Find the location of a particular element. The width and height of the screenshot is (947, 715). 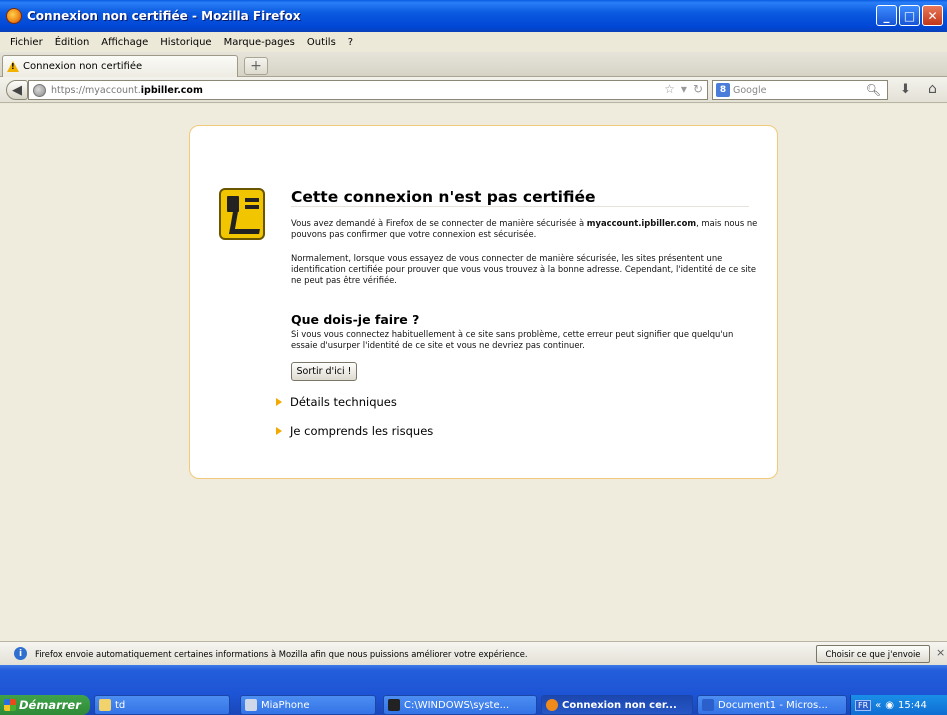

search-engine-icon: 8 is located at coordinates (723, 90).